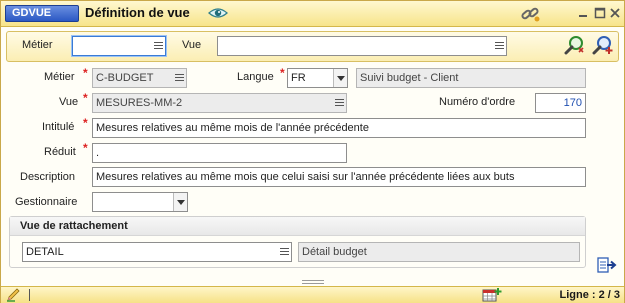 Image resolution: width=625 pixels, height=303 pixels. What do you see at coordinates (69, 102) in the screenshot?
I see `vue-label: Vue` at bounding box center [69, 102].